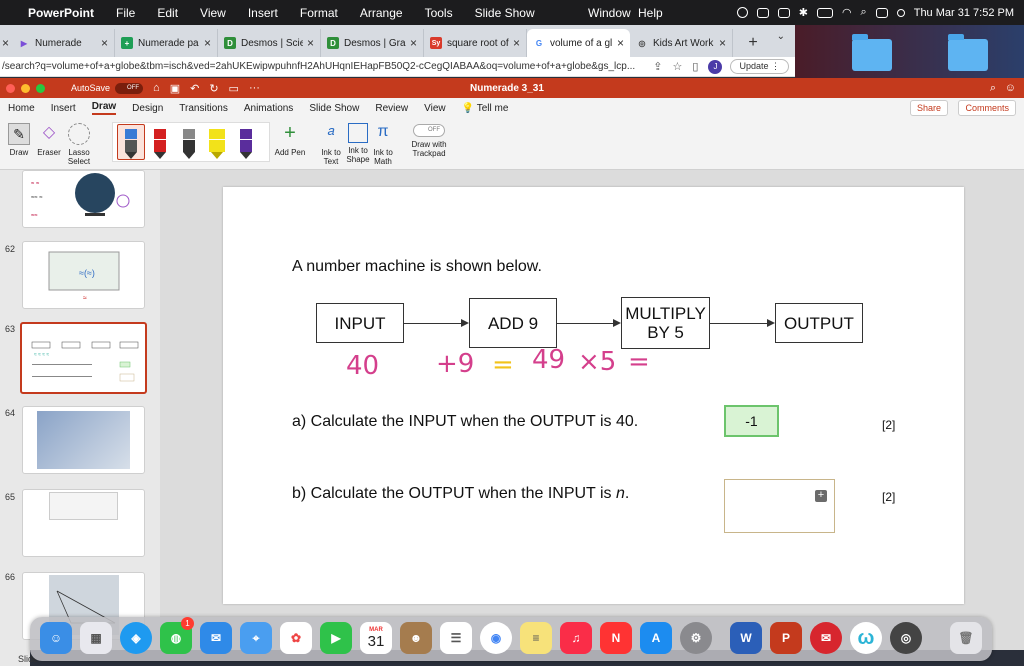  What do you see at coordinates (496, 638) in the screenshot?
I see `chrome-icon: ◉` at bounding box center [496, 638].